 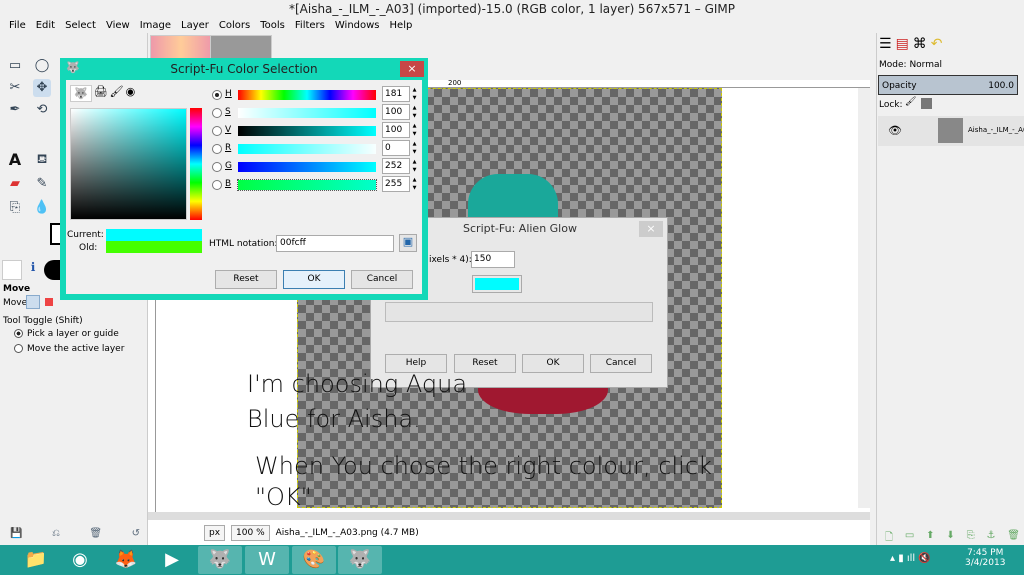 What do you see at coordinates (509, 516) in the screenshot?
I see `horizontal-scrollbar` at bounding box center [509, 516].